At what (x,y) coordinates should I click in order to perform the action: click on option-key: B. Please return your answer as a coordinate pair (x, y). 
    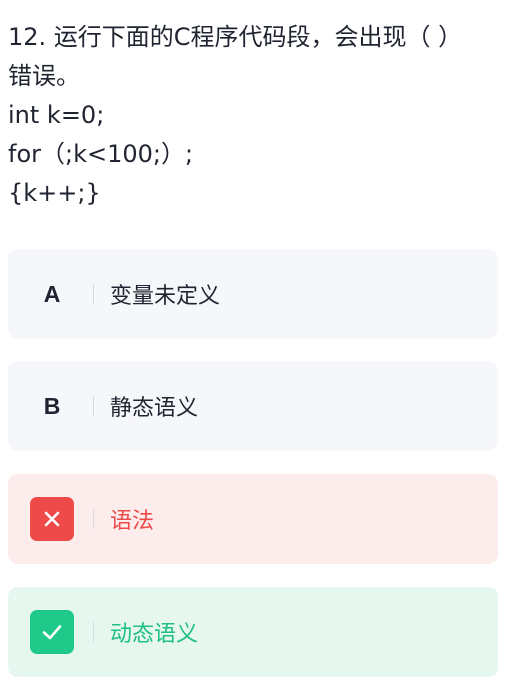
    Looking at the image, I should click on (52, 405).